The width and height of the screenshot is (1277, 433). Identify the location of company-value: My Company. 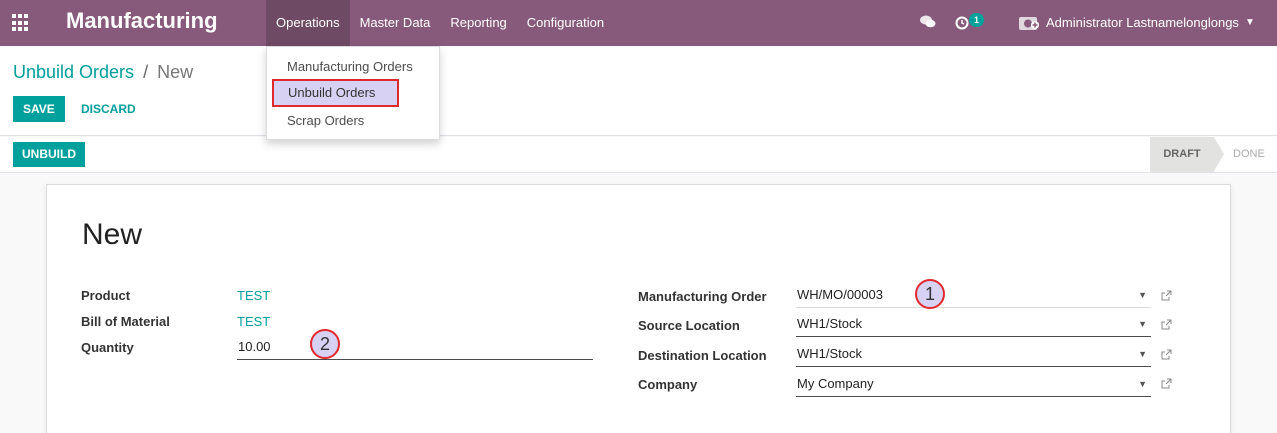
(835, 383).